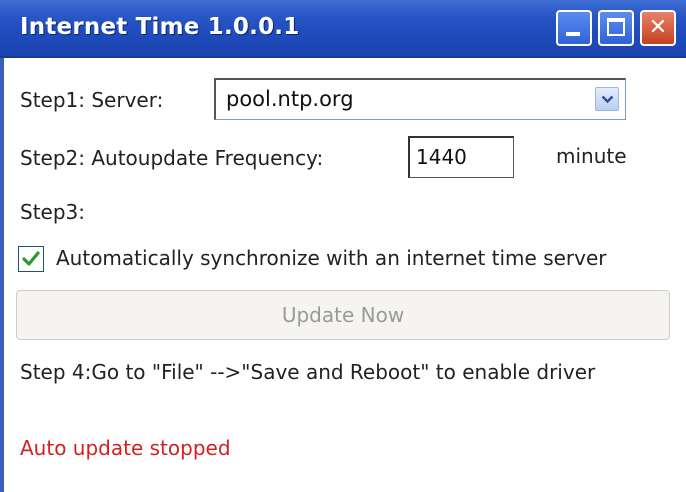  Describe the element at coordinates (52, 212) in the screenshot. I see `step3-label: Step3:` at that location.